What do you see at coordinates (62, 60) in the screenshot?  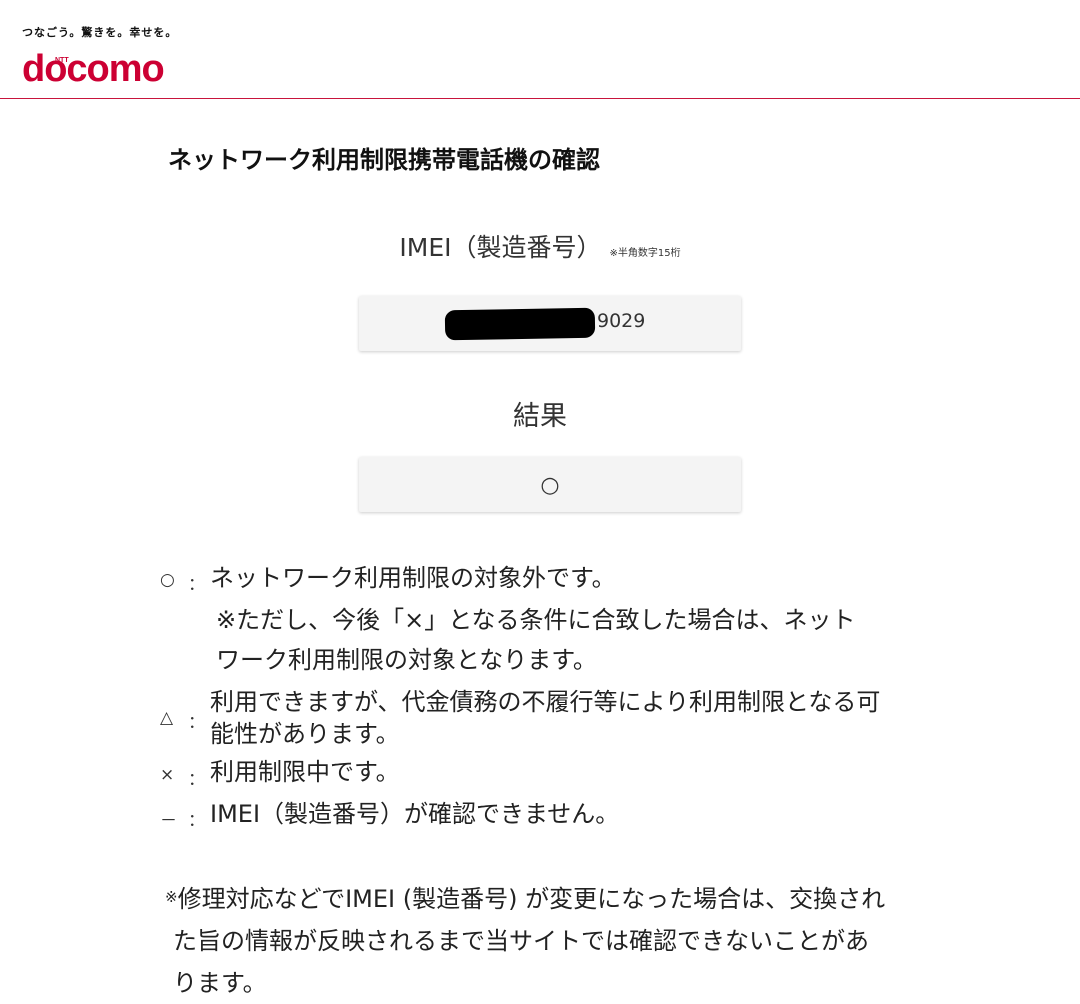 I see `logo-ntt-mark: NTT` at bounding box center [62, 60].